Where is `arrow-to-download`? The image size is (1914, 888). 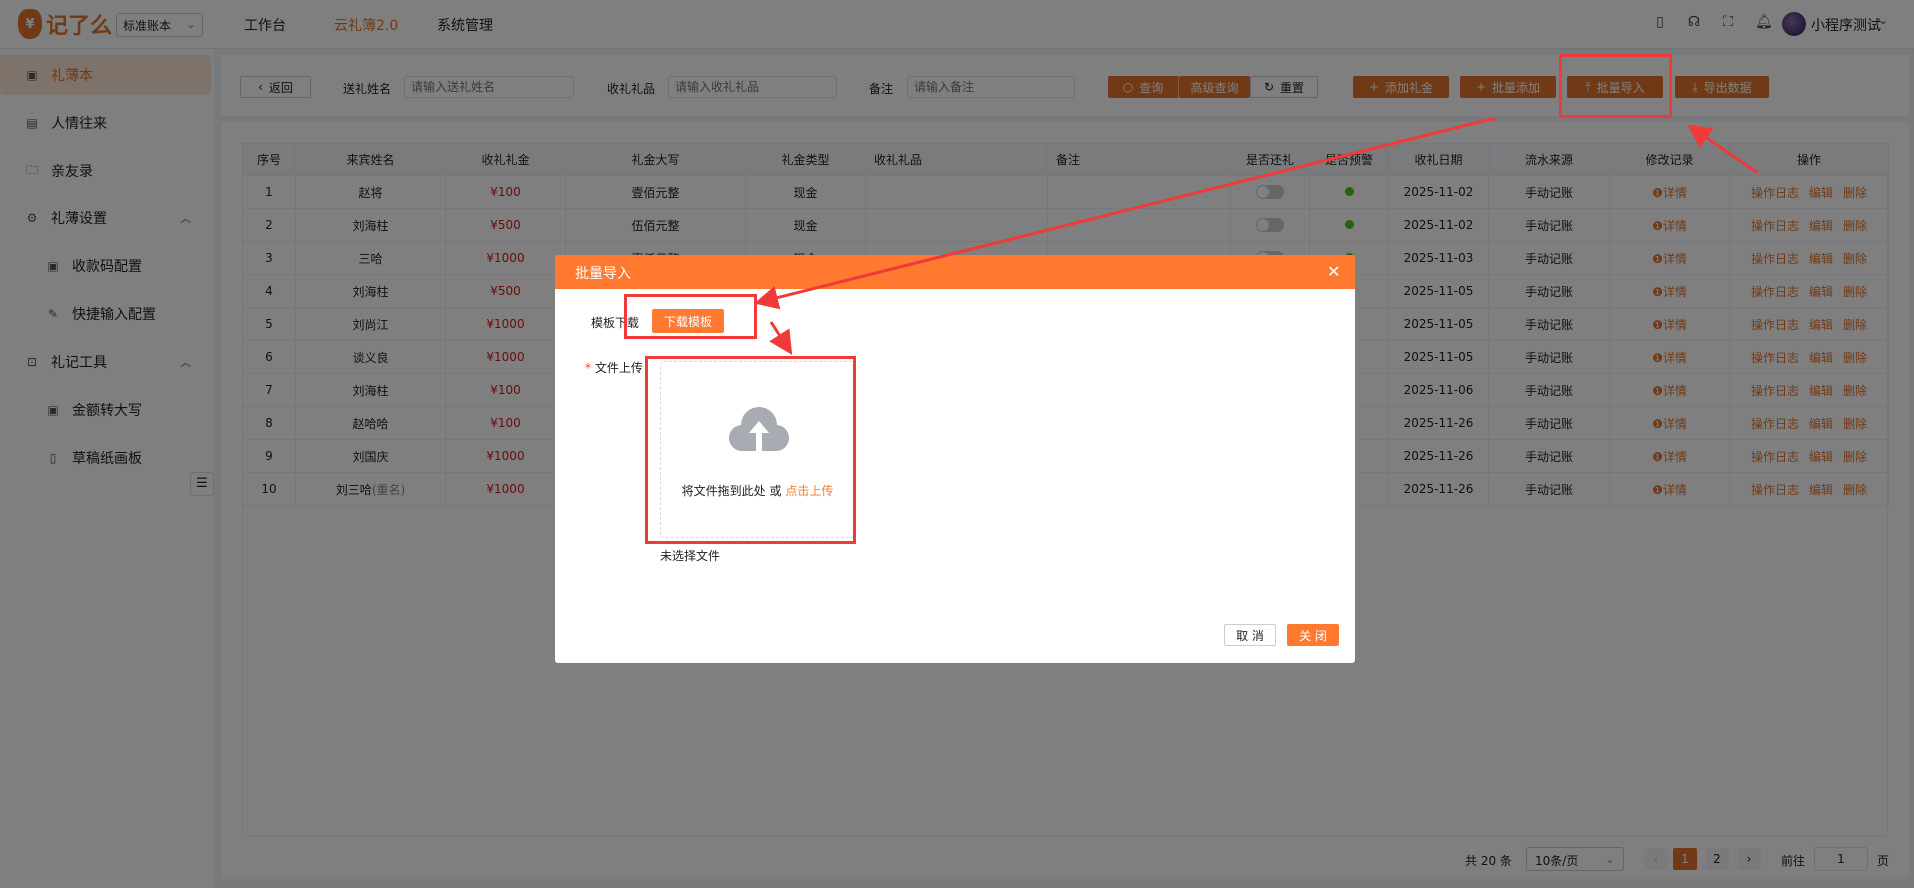 arrow-to-download is located at coordinates (1125, 213).